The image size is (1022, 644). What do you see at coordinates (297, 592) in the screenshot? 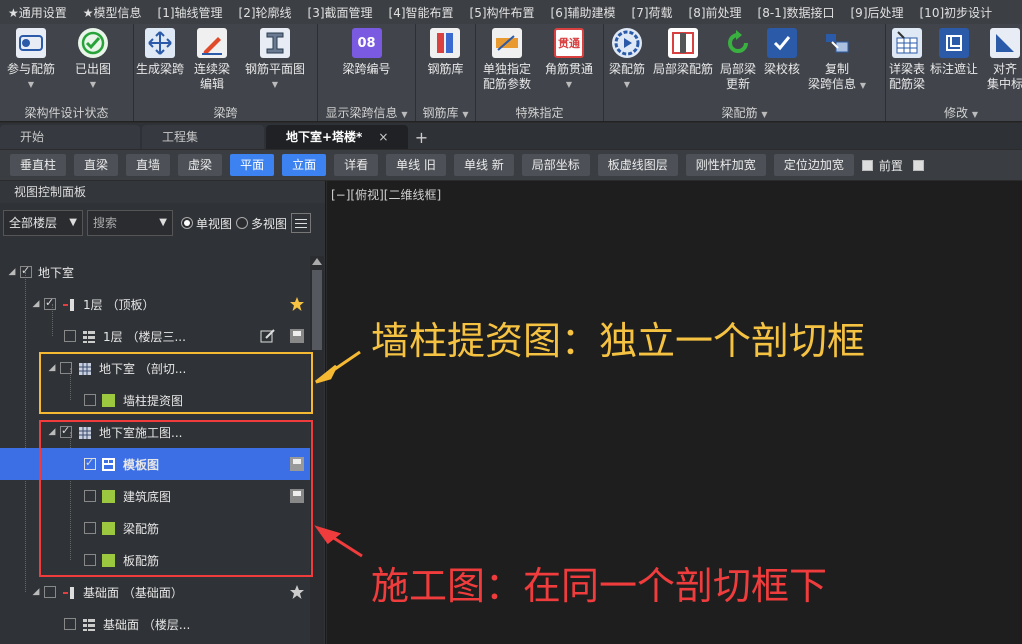
I see `star-outline-icon` at bounding box center [297, 592].